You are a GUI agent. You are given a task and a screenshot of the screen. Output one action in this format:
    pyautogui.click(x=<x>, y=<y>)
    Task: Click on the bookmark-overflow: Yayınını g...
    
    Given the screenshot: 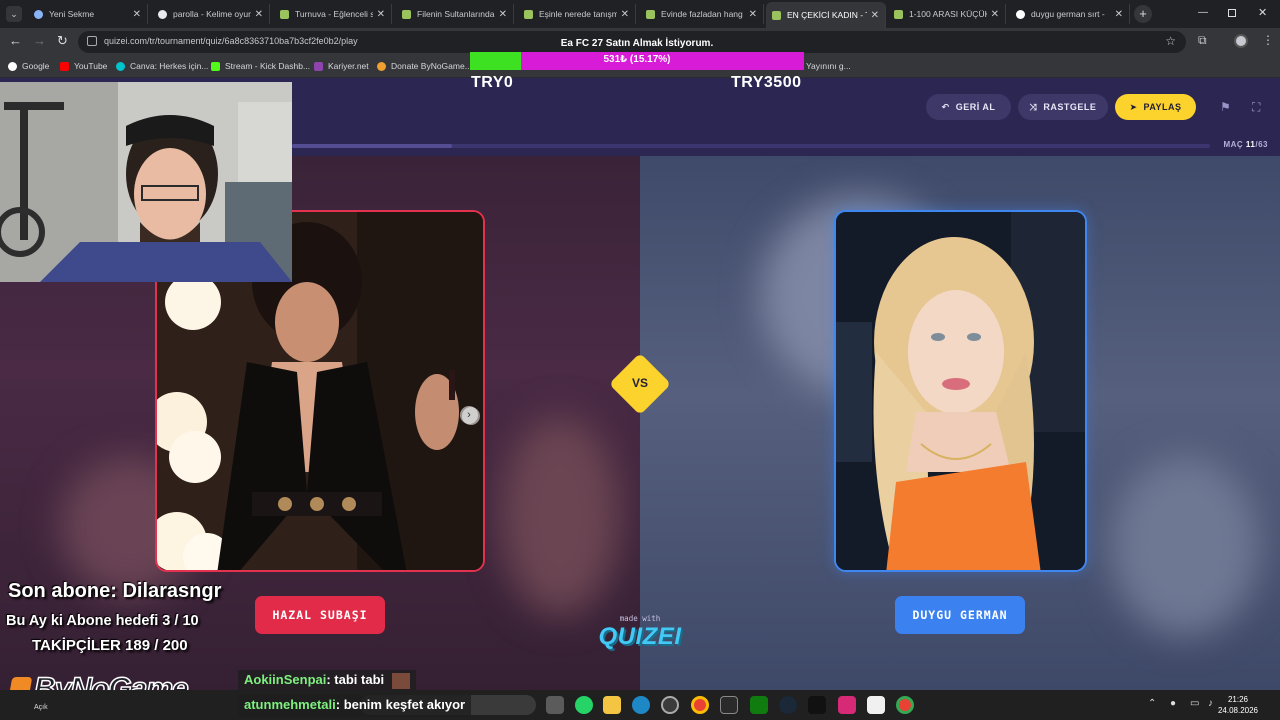 What is the action you would take?
    pyautogui.click(x=828, y=66)
    